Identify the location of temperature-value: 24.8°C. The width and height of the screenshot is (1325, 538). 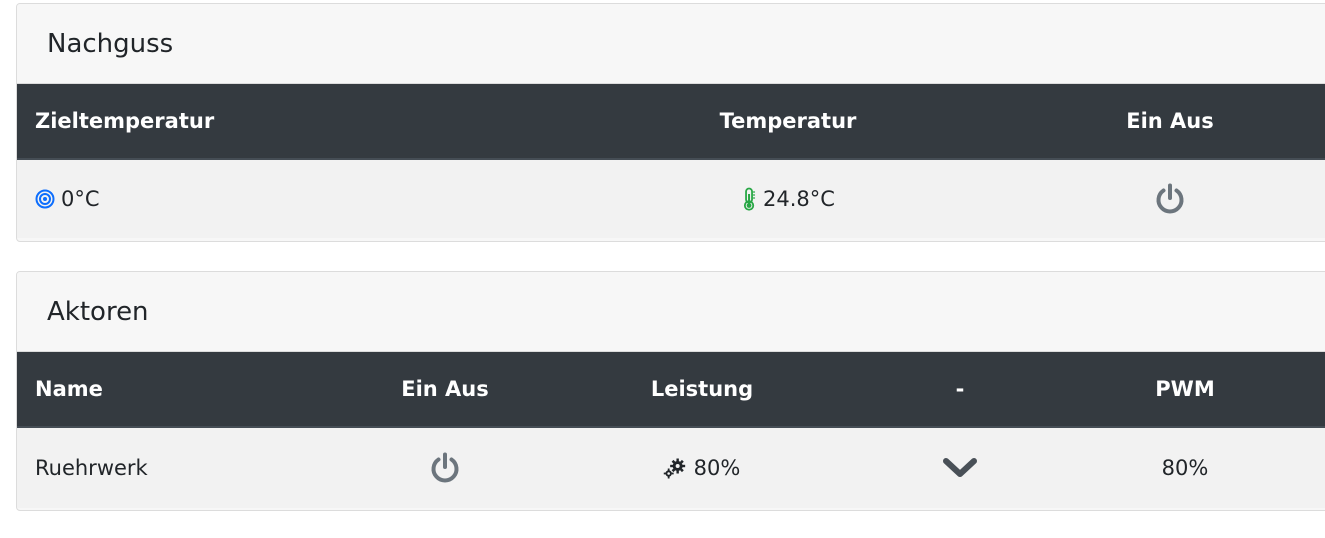
(799, 199).